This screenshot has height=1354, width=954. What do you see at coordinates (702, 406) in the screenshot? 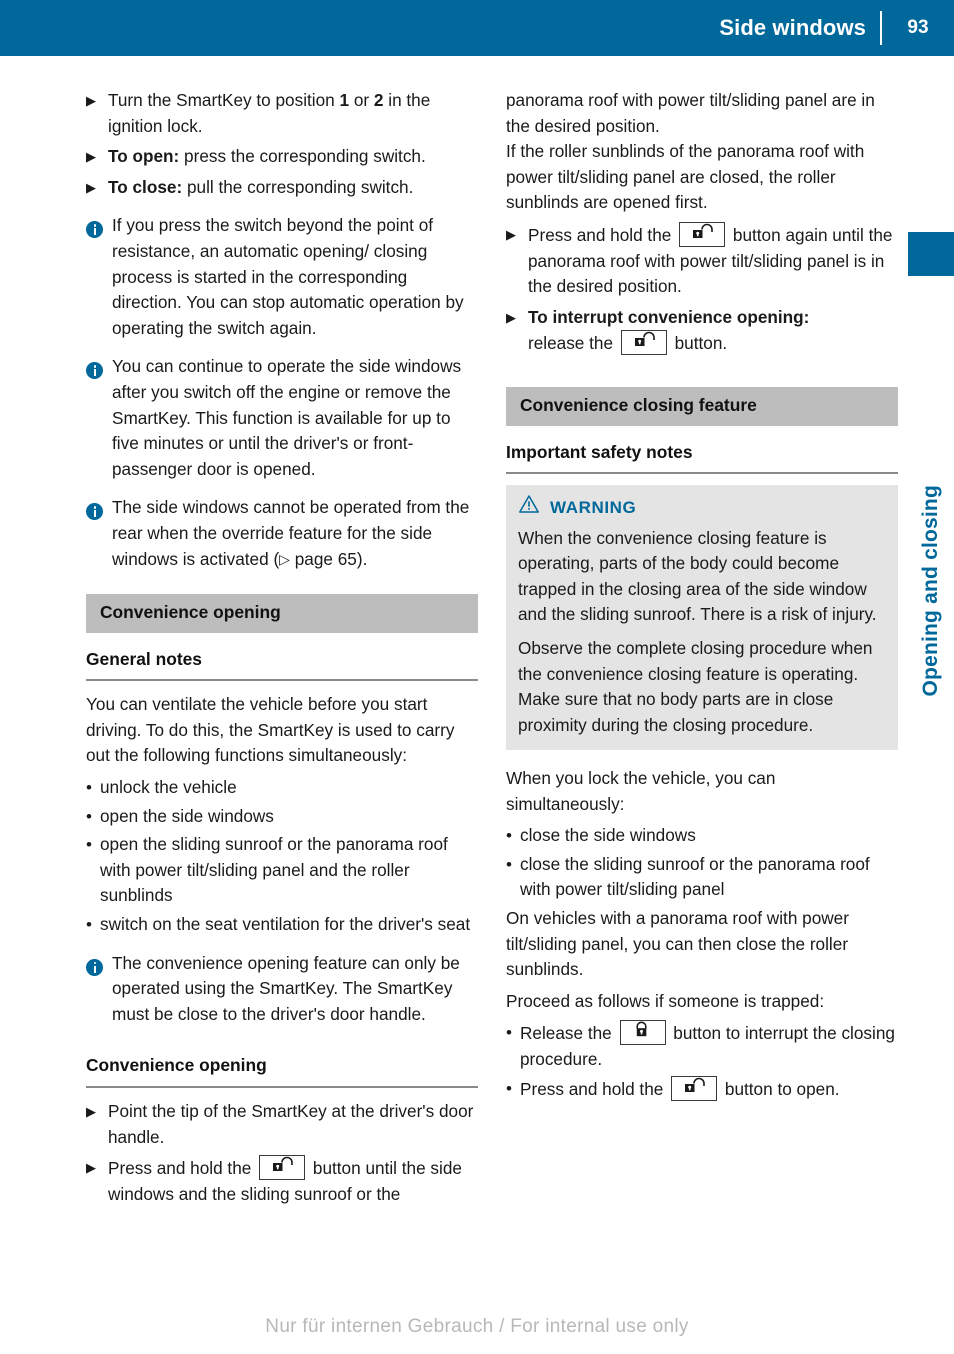
I see `section-heading-convenience-closing: Convenience closing feature` at bounding box center [702, 406].